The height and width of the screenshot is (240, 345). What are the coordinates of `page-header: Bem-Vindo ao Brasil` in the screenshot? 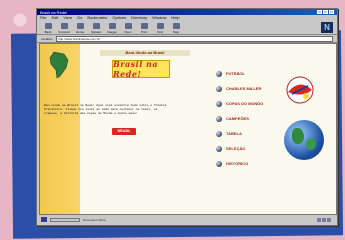 It's located at (145, 53).